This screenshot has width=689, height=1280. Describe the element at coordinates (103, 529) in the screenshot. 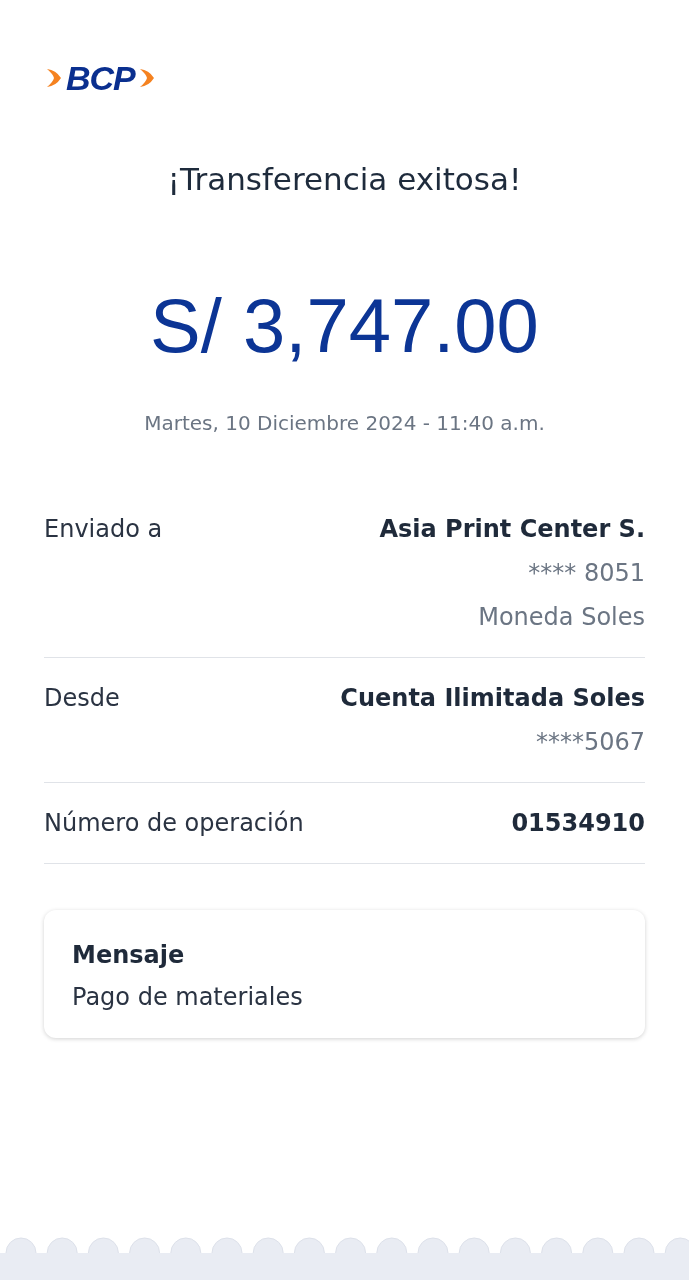

I see `detail-label: Enviado a` at that location.